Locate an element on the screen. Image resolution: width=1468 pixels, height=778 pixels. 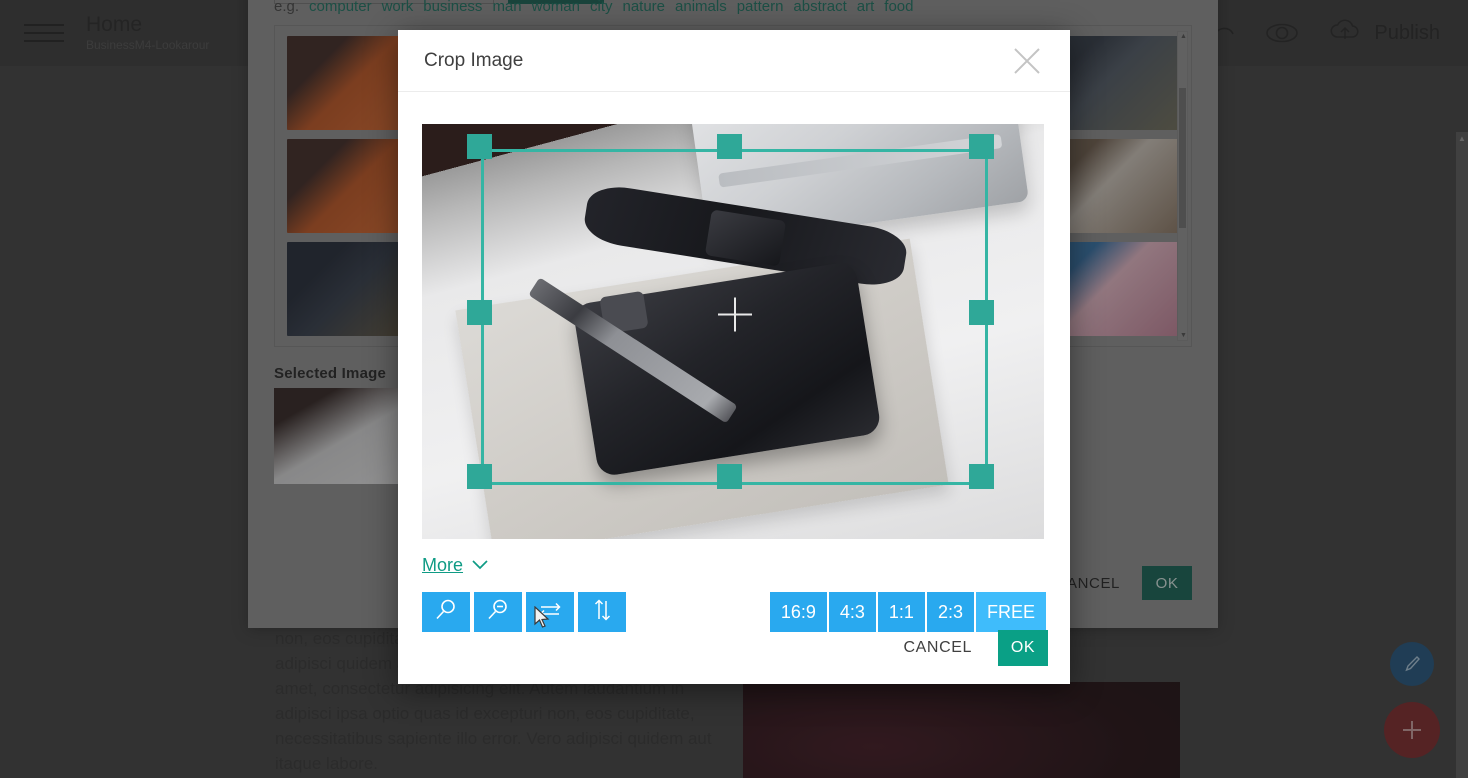
more-row: More is located at coordinates (746, 565).